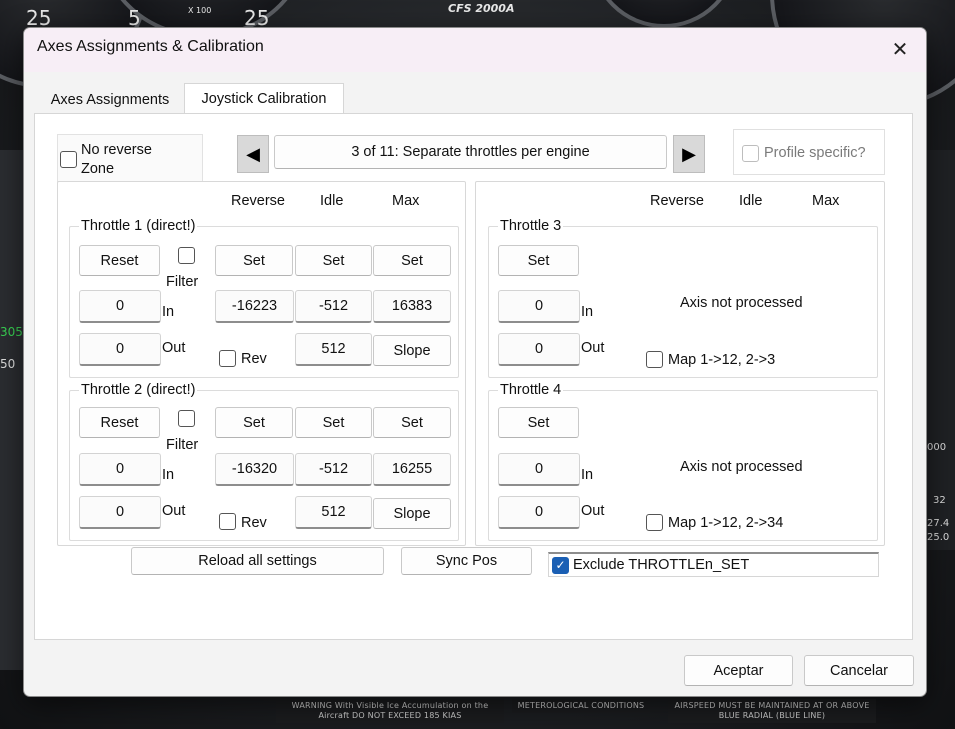 The image size is (955, 729). Describe the element at coordinates (539, 349) in the screenshot. I see `throttle3-out-value: 0` at that location.